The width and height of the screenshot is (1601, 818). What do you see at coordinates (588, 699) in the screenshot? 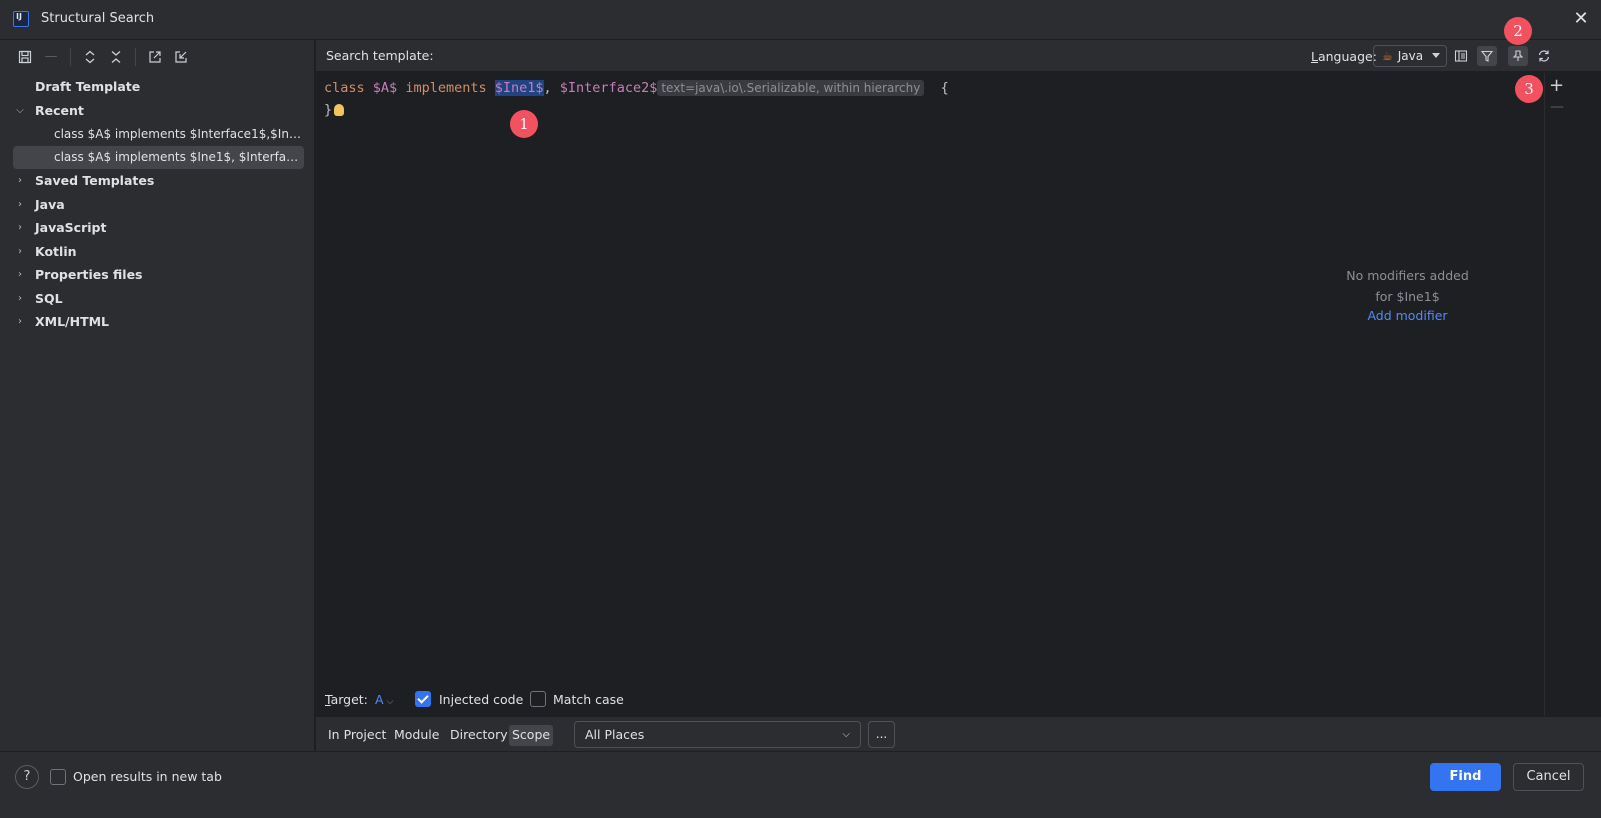
I see `match-case-label: Match case` at bounding box center [588, 699].